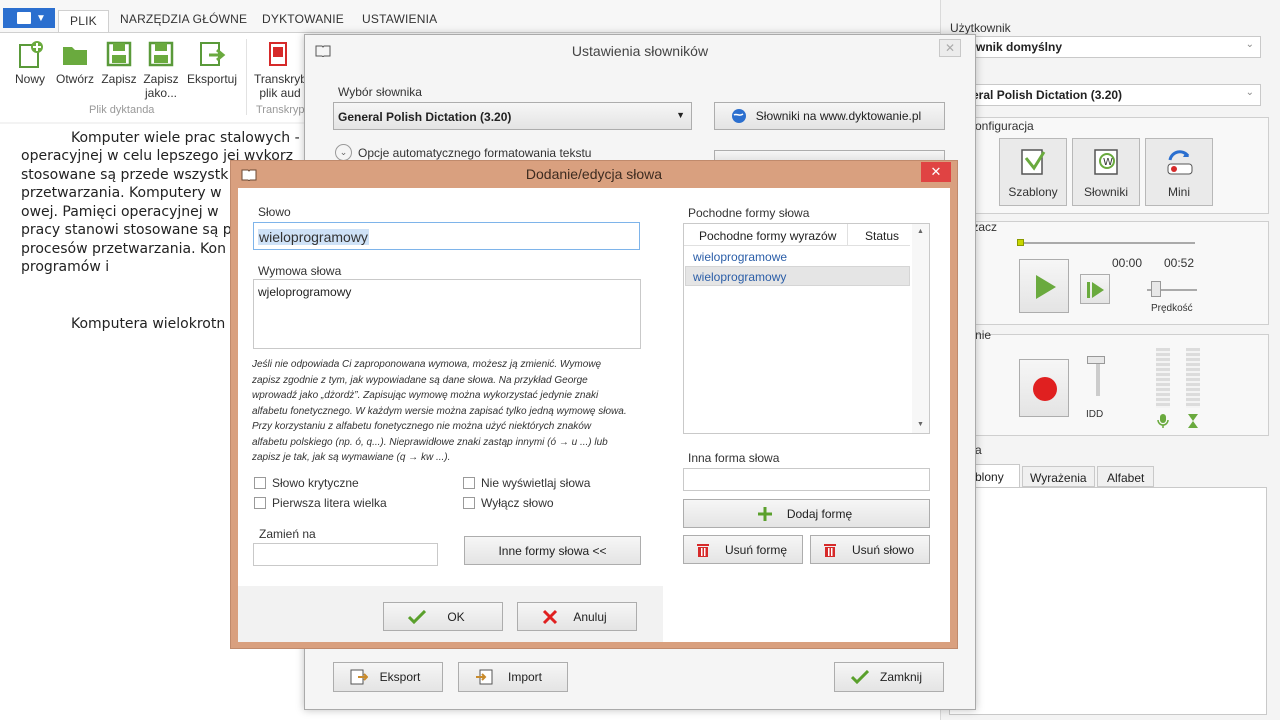 The width and height of the screenshot is (1280, 720). I want to click on record-button, so click(1044, 388).